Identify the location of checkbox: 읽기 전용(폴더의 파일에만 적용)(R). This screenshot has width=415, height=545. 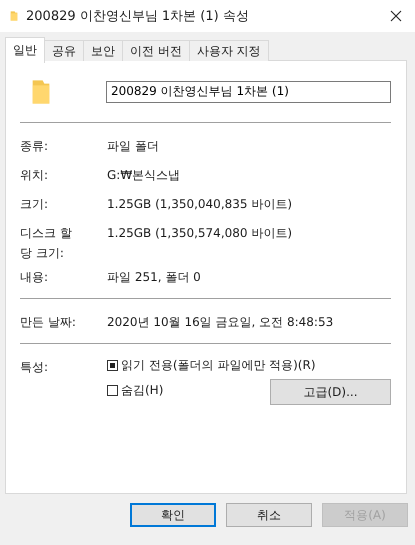
(211, 365).